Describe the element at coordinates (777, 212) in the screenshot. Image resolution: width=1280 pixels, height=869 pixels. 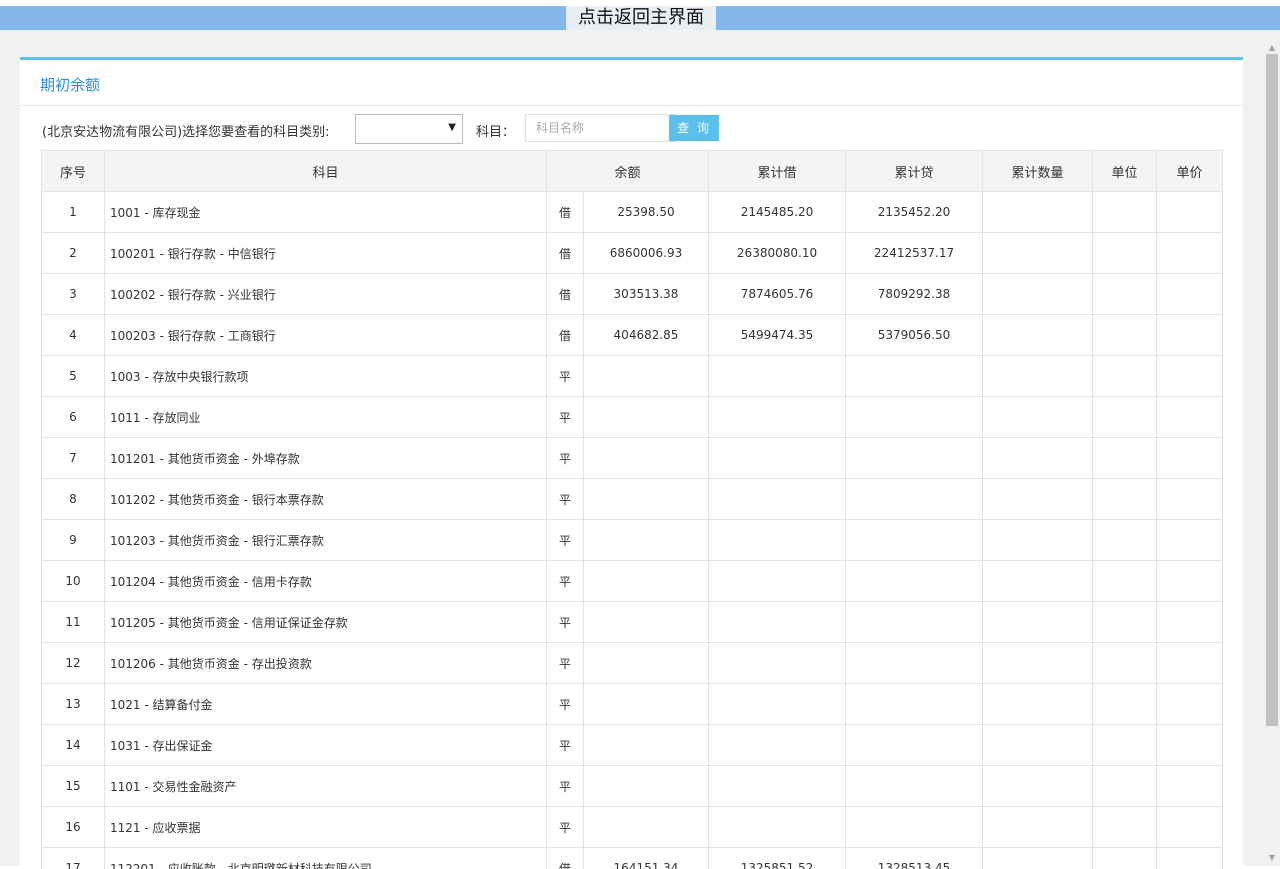
I see `cell-debit: 2145485.20` at that location.